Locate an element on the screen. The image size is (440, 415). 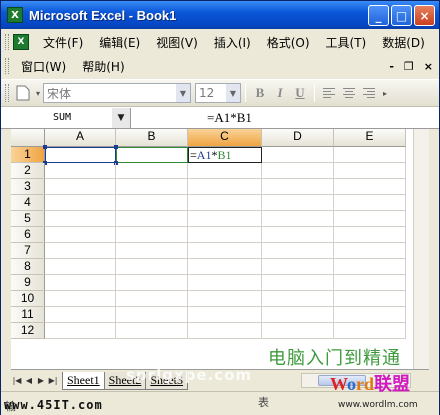
prev-sheet-icon: ◀ is located at coordinates (29, 381).